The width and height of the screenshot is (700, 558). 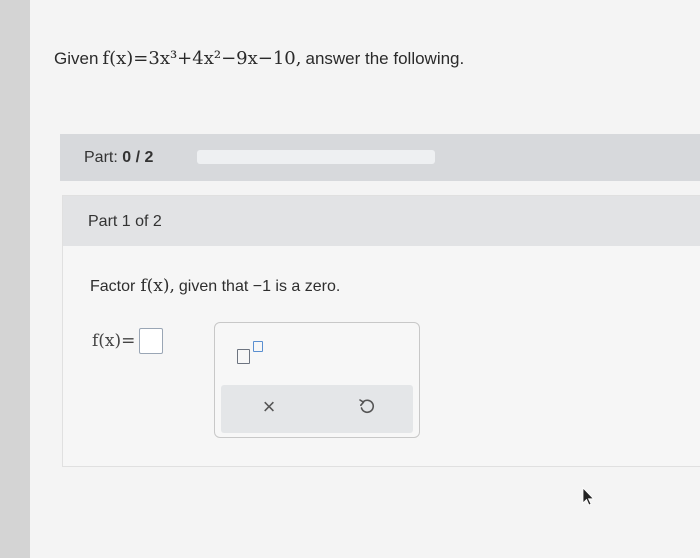 What do you see at coordinates (151, 341) in the screenshot?
I see `answer-input` at bounding box center [151, 341].